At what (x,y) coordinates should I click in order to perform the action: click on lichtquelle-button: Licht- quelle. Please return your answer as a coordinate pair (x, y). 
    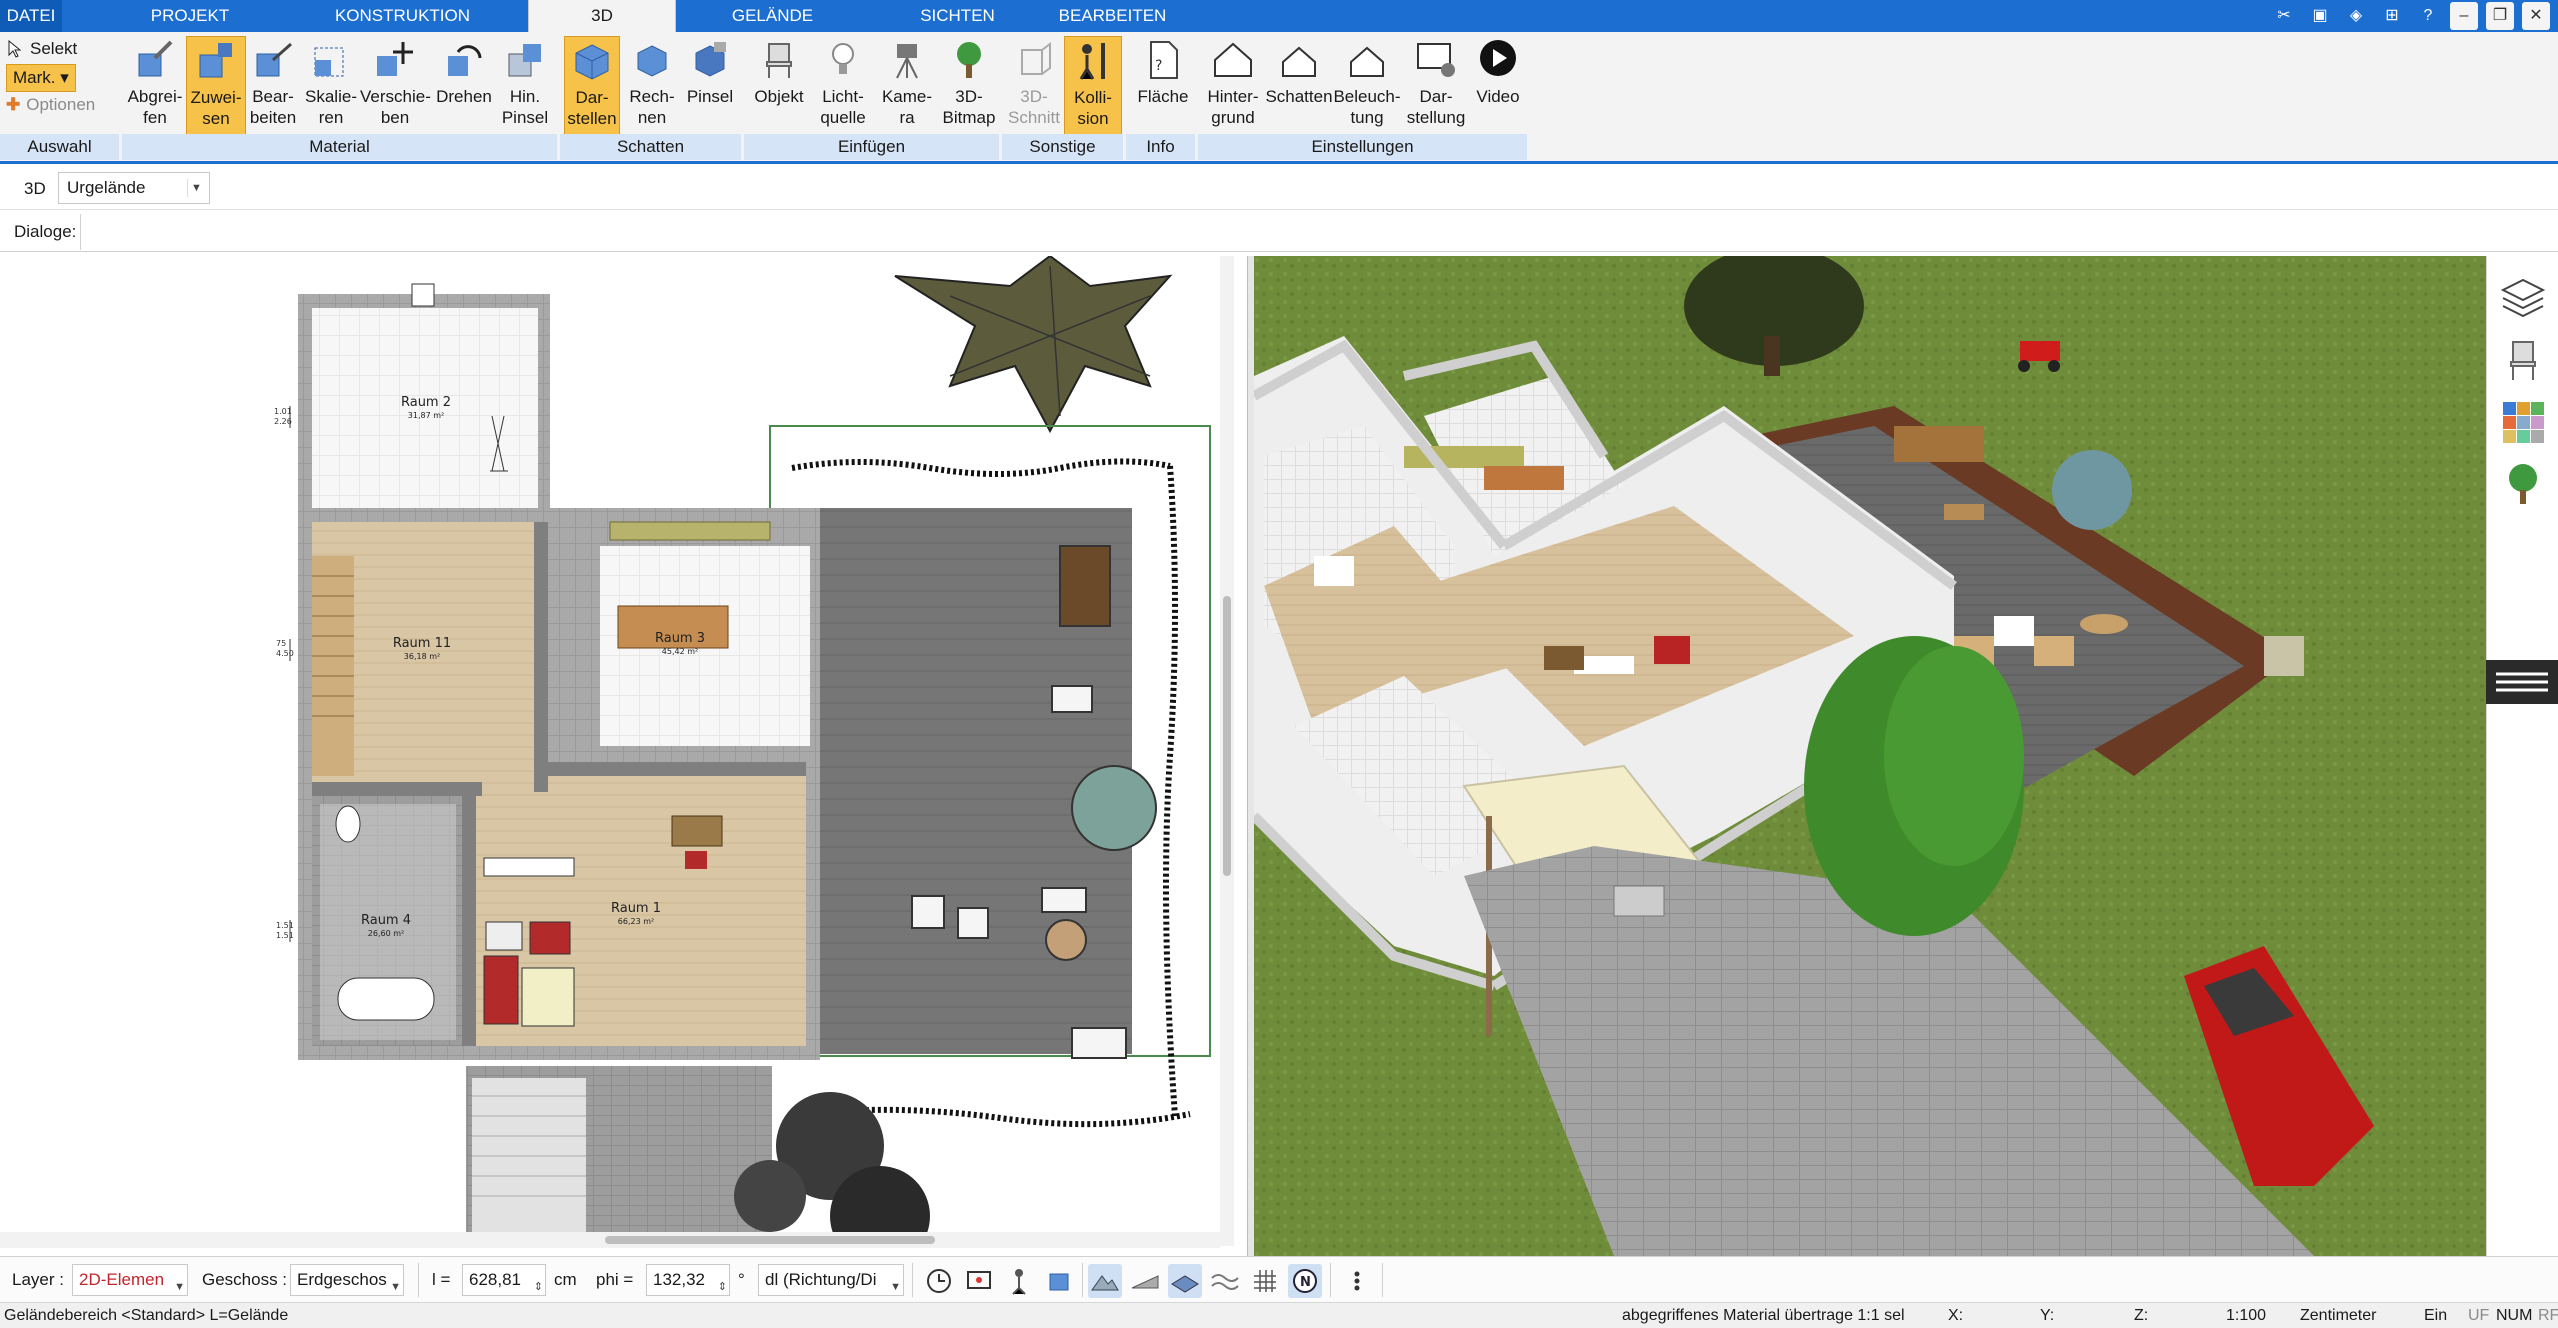
    Looking at the image, I should click on (843, 86).